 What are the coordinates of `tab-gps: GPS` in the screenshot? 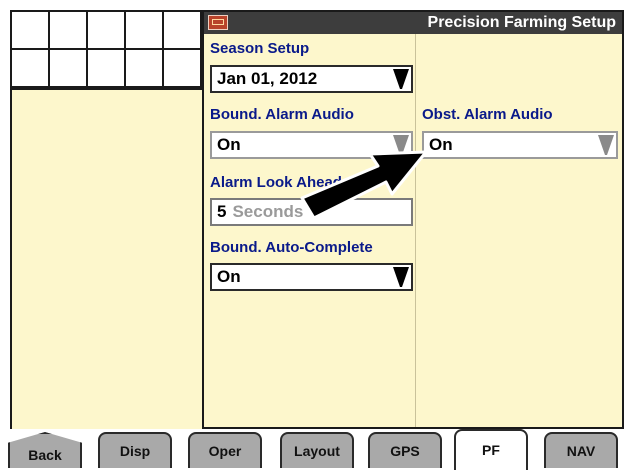 It's located at (405, 450).